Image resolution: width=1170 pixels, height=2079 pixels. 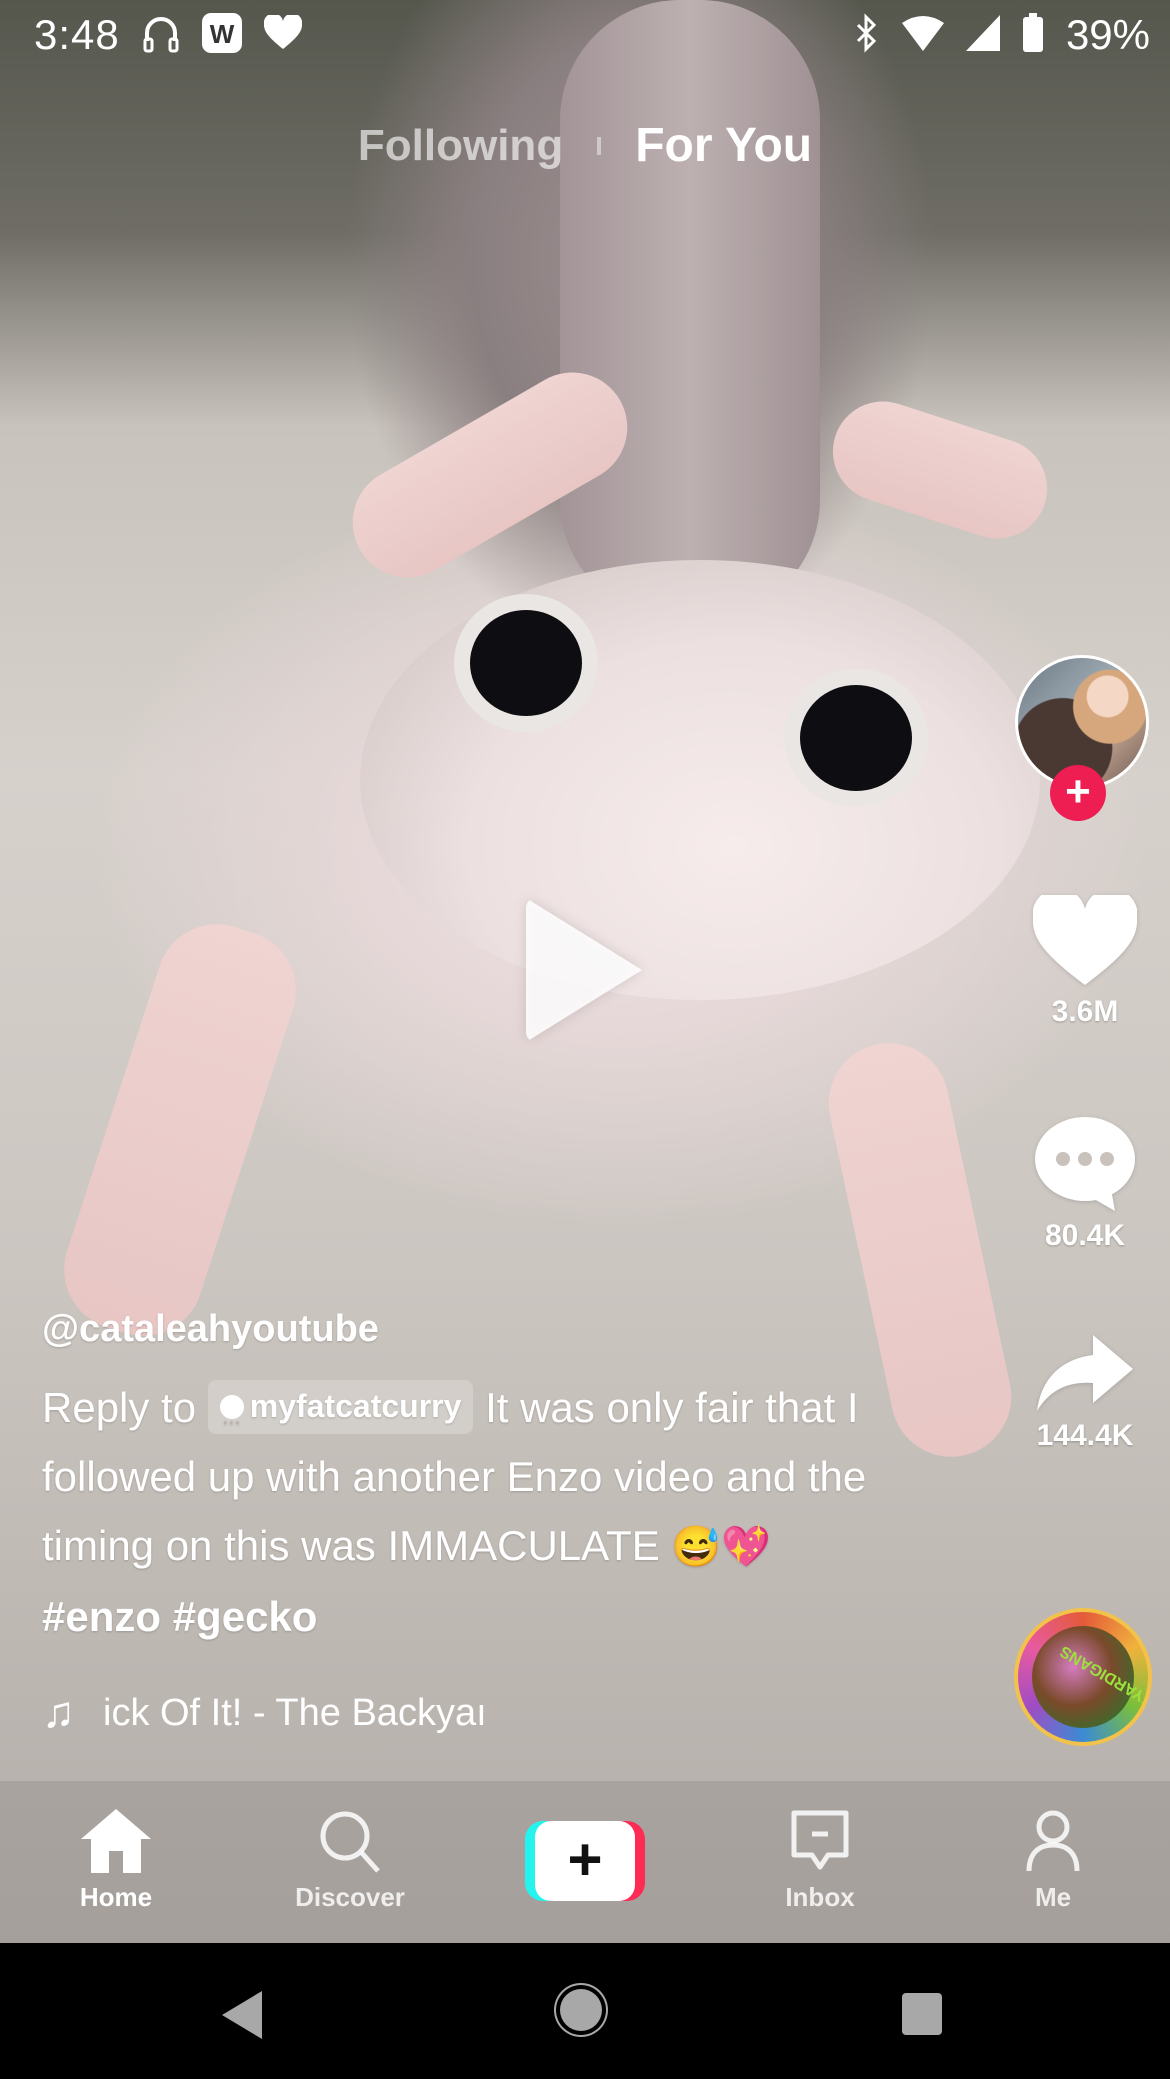 What do you see at coordinates (460, 146) in the screenshot?
I see `tab-following: Following` at bounding box center [460, 146].